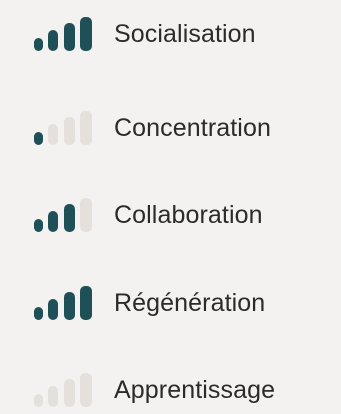  I want to click on rating-item-socialisation: Socialisation, so click(144, 34).